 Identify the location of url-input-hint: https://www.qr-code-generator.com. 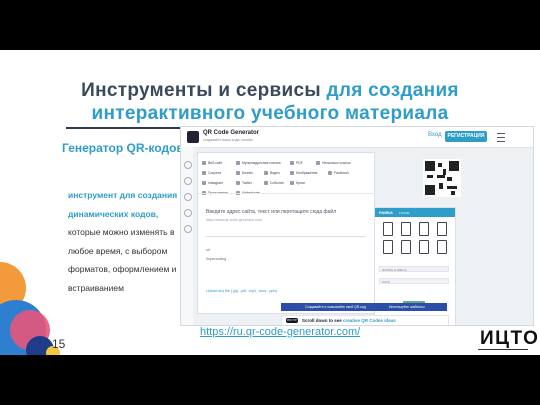
(234, 220).